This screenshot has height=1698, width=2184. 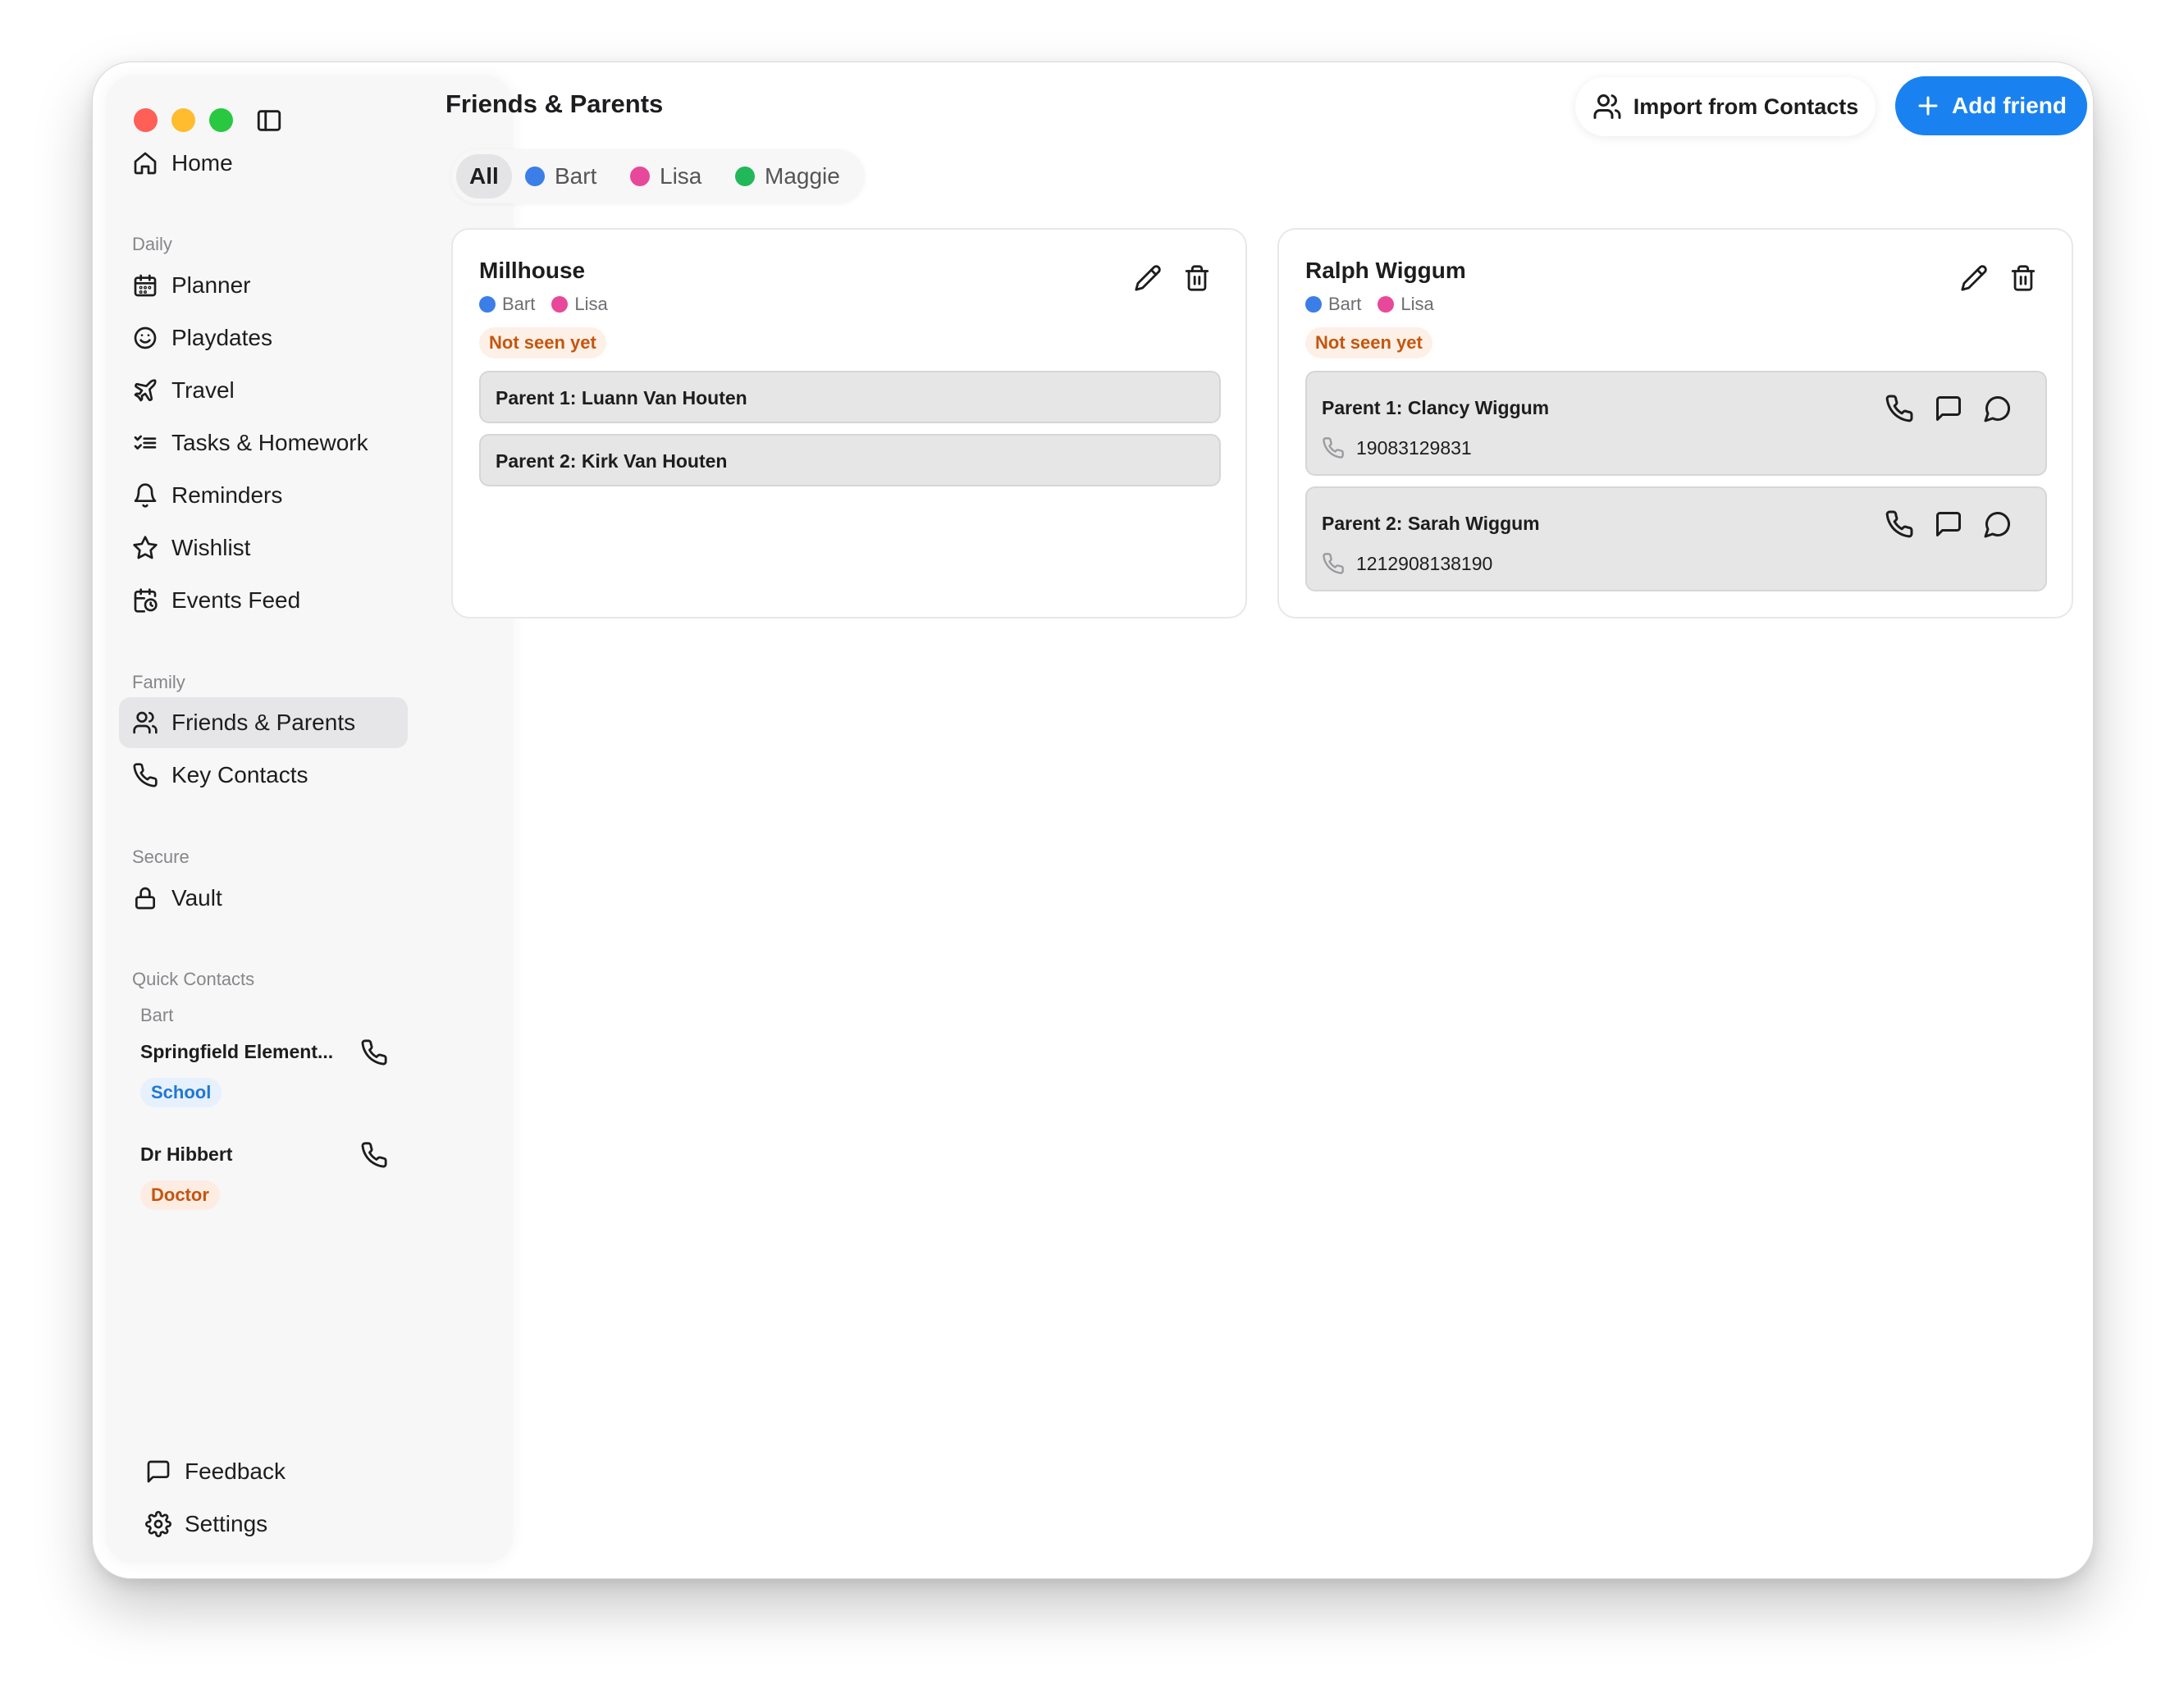 I want to click on sidebar-item-travel: Travel, so click(x=263, y=390).